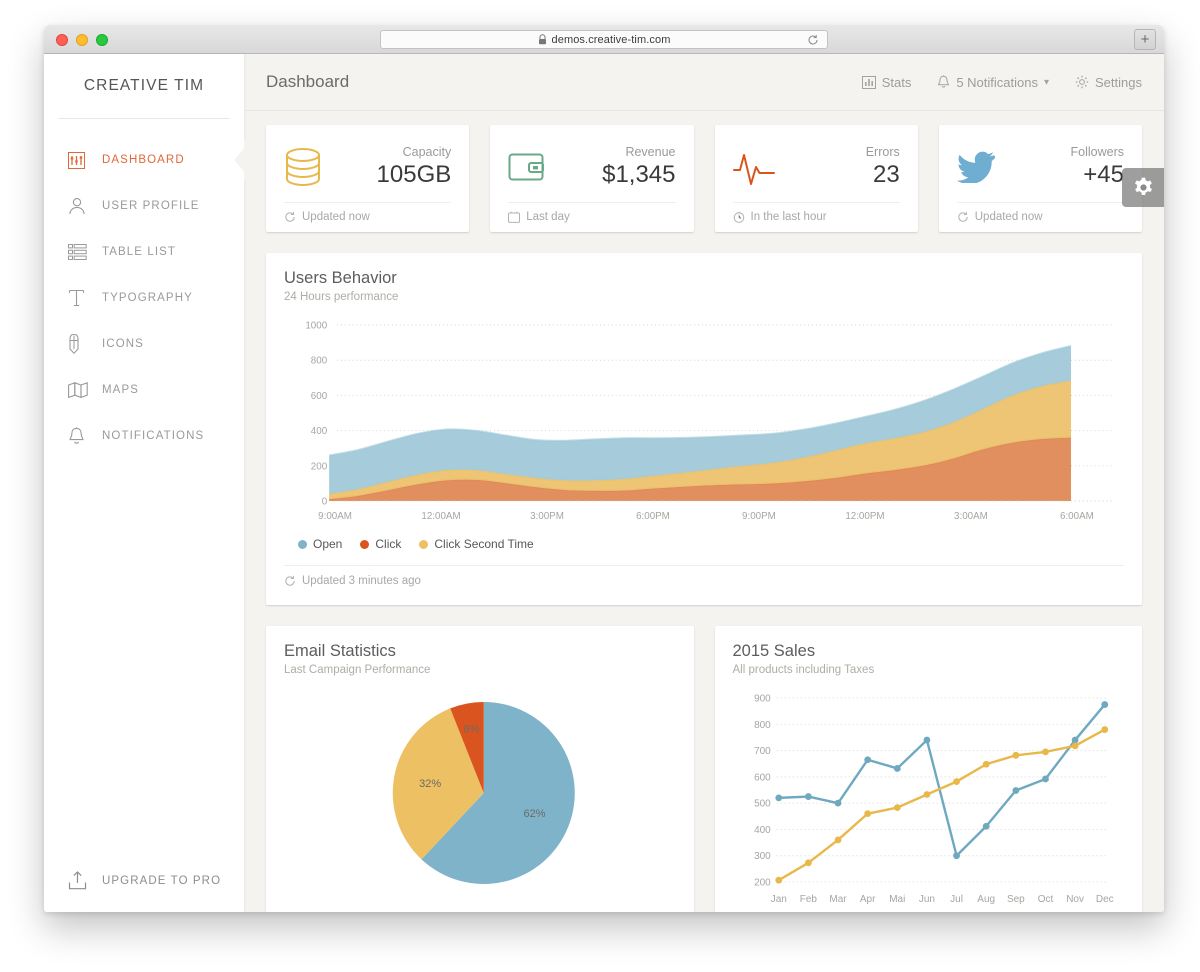 This screenshot has height=972, width=1200. Describe the element at coordinates (380, 544) in the screenshot. I see `legend-item-click: Click` at that location.